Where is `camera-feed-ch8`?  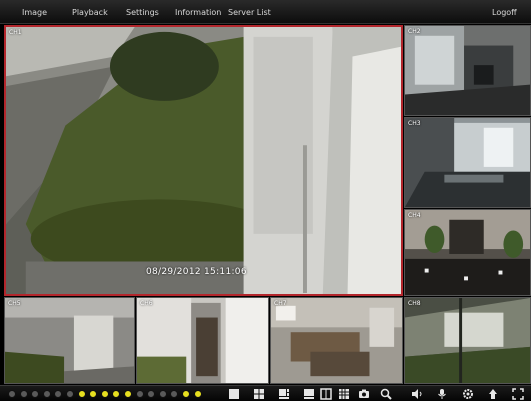
camera-feed-ch8 is located at coordinates (467, 340).